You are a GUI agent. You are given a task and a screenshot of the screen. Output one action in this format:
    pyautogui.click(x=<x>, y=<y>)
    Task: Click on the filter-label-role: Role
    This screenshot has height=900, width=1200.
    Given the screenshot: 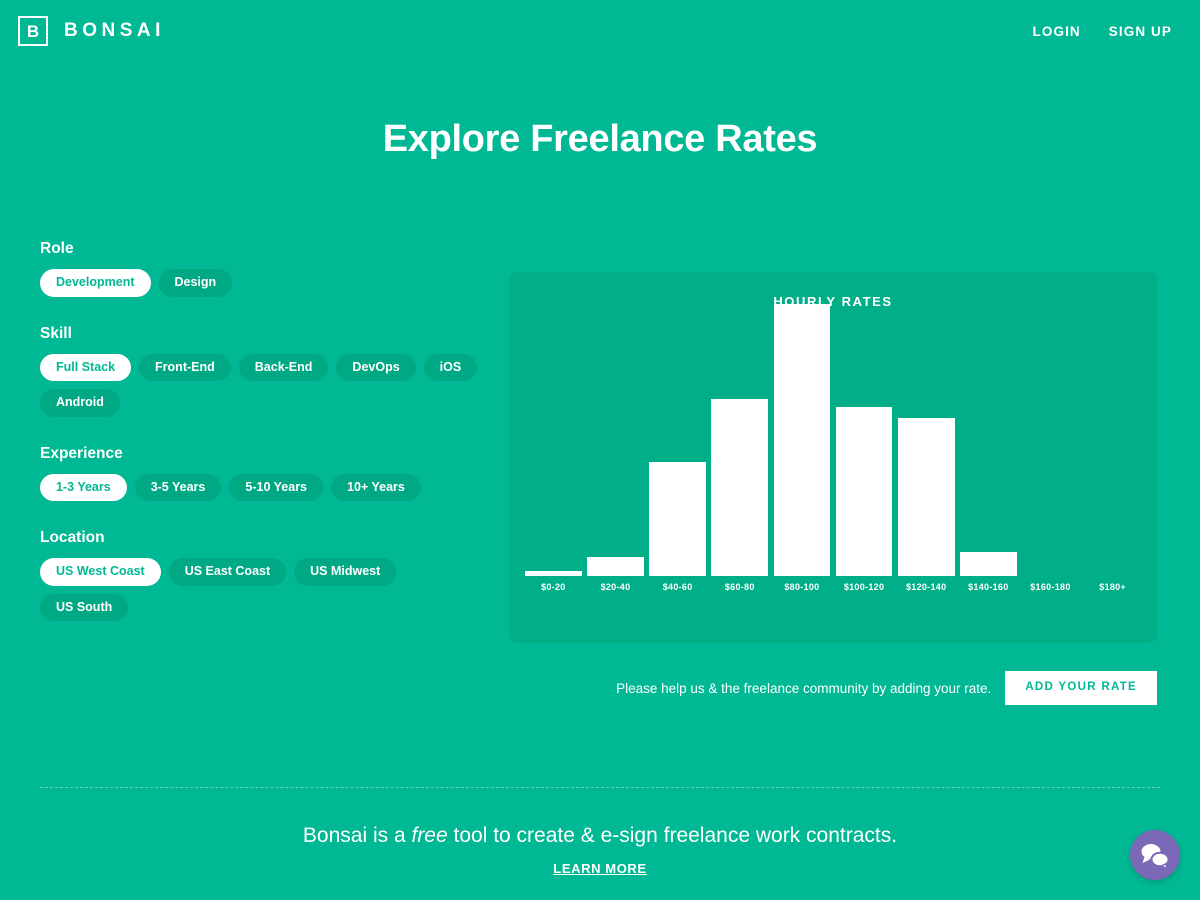 What is the action you would take?
    pyautogui.click(x=57, y=248)
    